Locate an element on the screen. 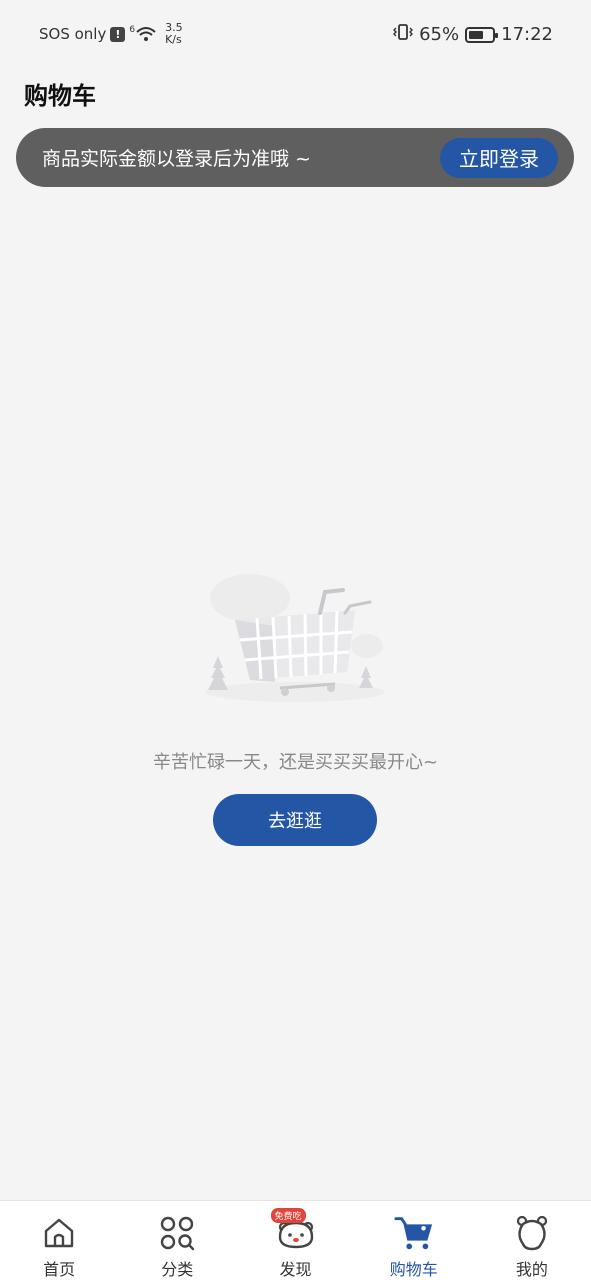  nav-item-profile: 我的 is located at coordinates (532, 1240).